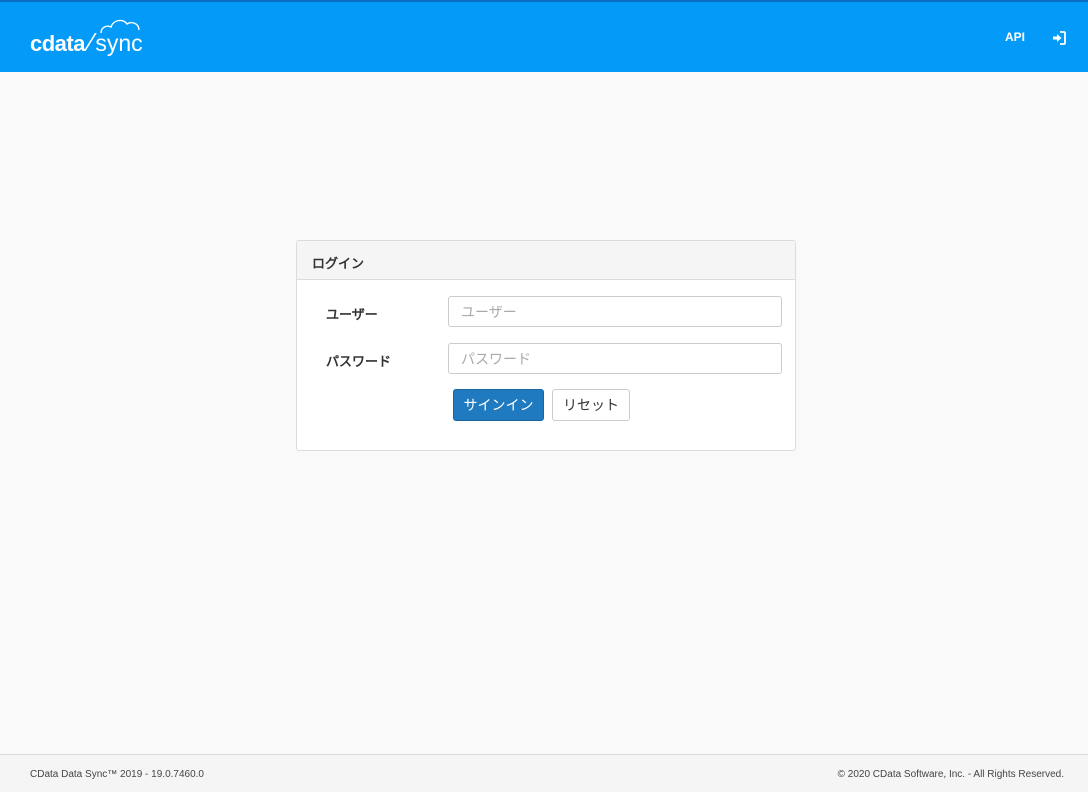 The width and height of the screenshot is (1088, 792). Describe the element at coordinates (352, 314) in the screenshot. I see `user-label: ユーザー` at that location.